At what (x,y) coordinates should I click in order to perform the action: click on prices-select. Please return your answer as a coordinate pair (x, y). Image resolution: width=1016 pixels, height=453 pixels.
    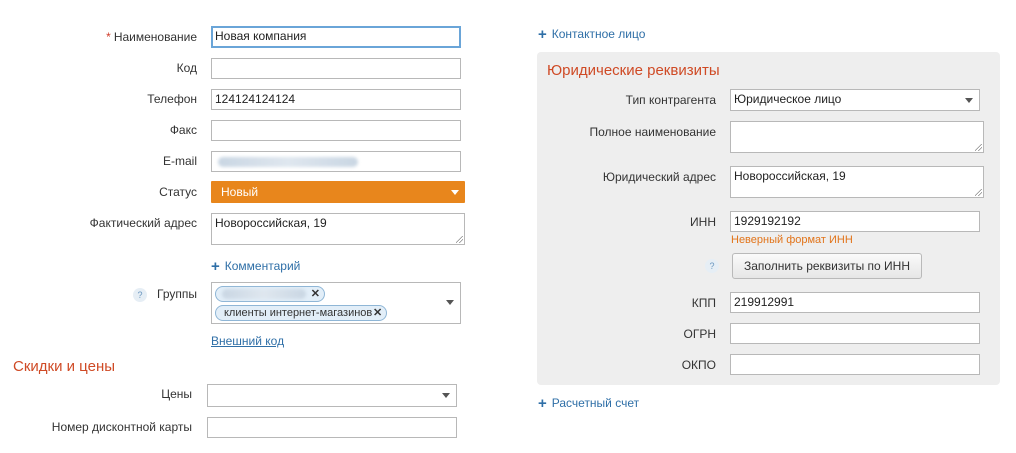
    Looking at the image, I should click on (332, 395).